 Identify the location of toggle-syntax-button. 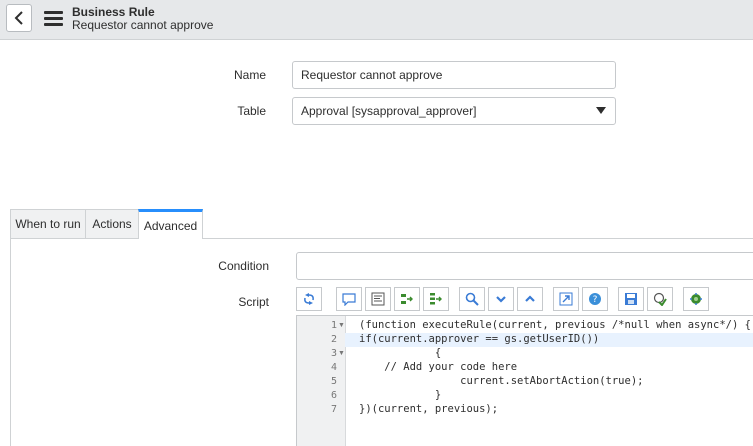
(309, 299).